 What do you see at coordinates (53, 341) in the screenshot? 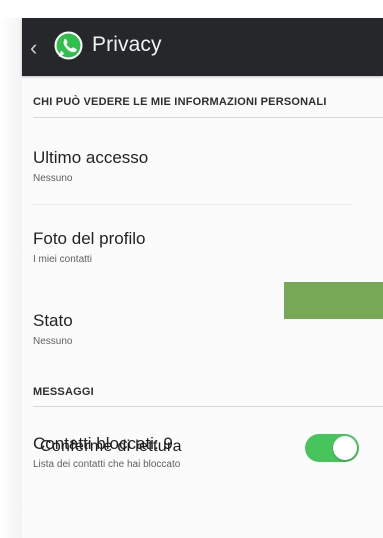
I see `setting-value-status: Nessuno` at bounding box center [53, 341].